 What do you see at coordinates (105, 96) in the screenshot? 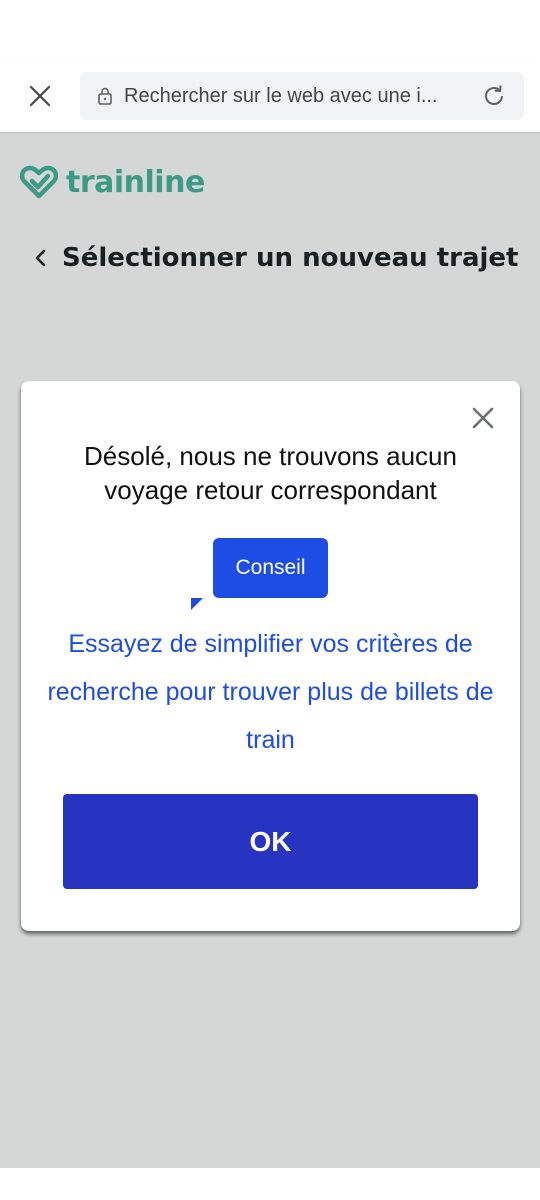
I see `lock-icon` at bounding box center [105, 96].